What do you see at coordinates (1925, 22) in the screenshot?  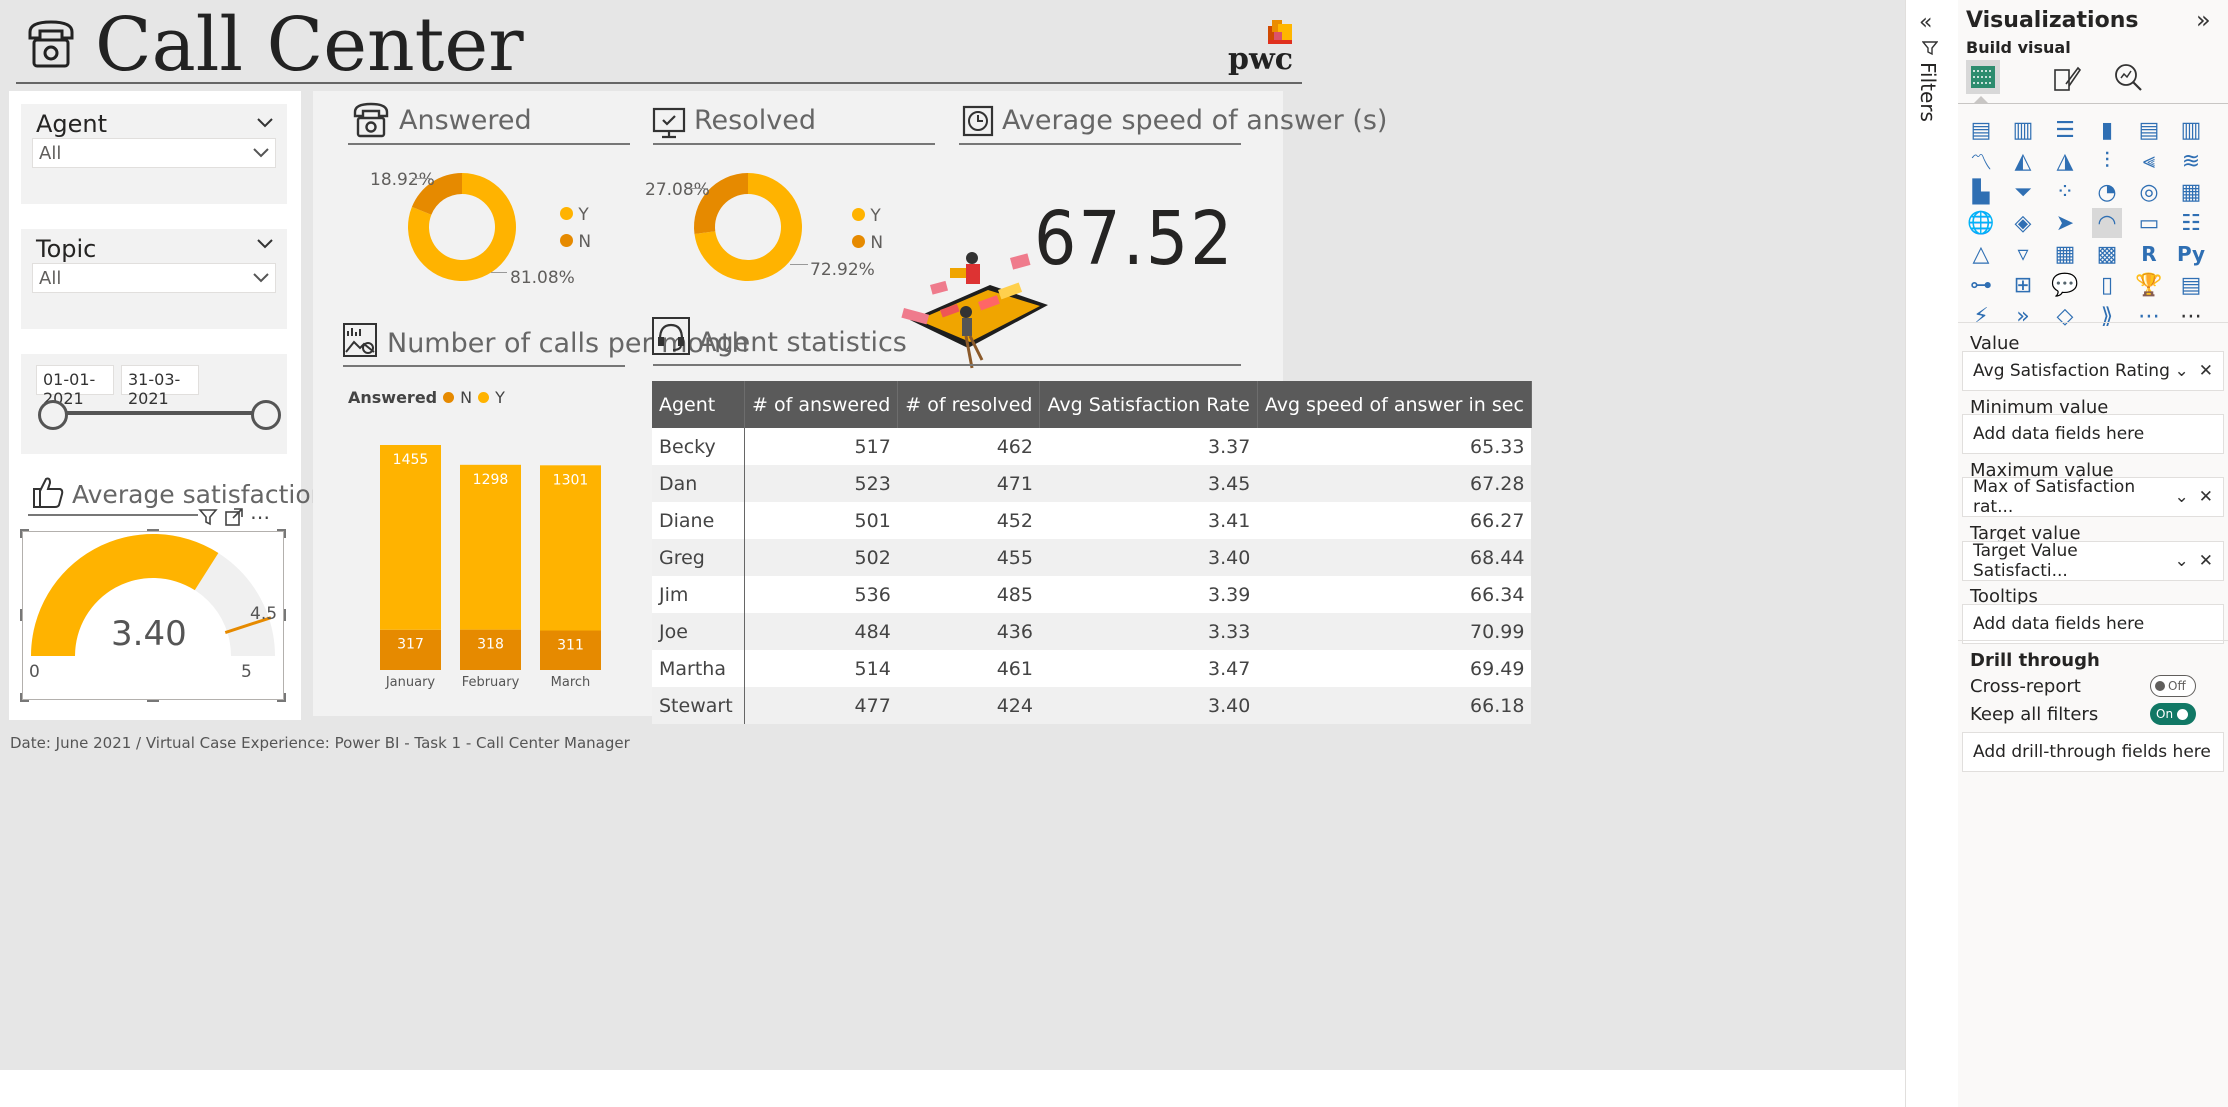 I see `expand-left-icon: «` at bounding box center [1925, 22].